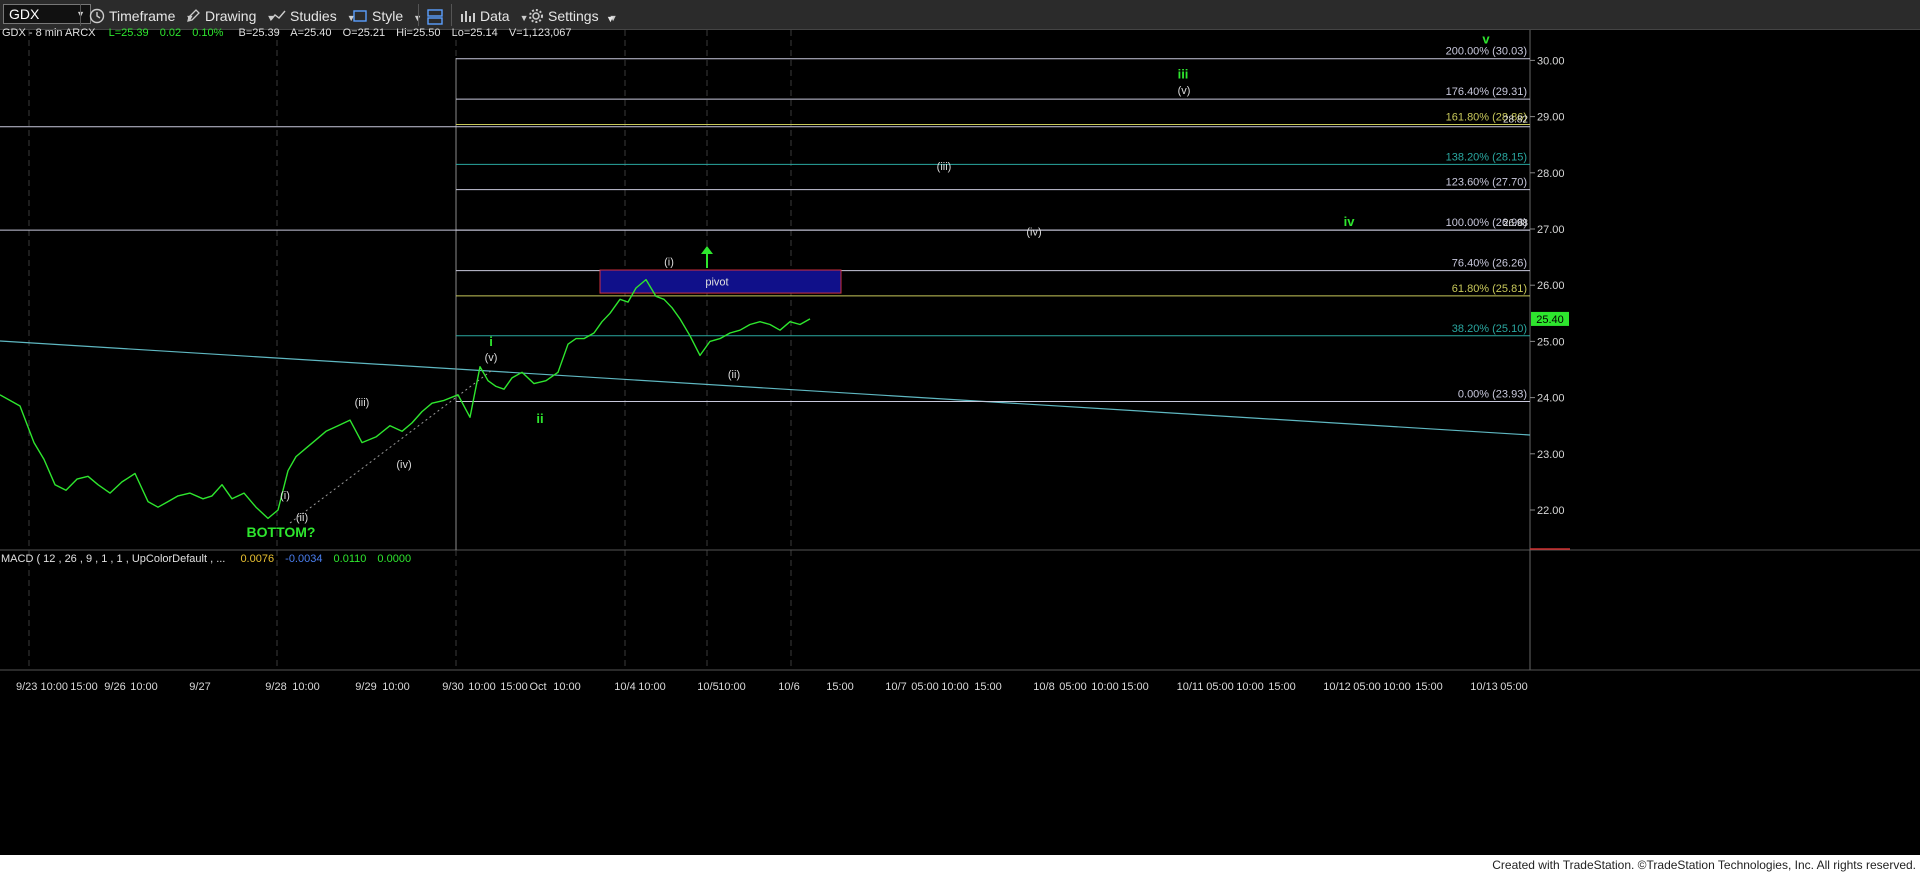 The image size is (1920, 875). Describe the element at coordinates (1551, 118) in the screenshot. I see `y-tick-label: 29.00` at that location.